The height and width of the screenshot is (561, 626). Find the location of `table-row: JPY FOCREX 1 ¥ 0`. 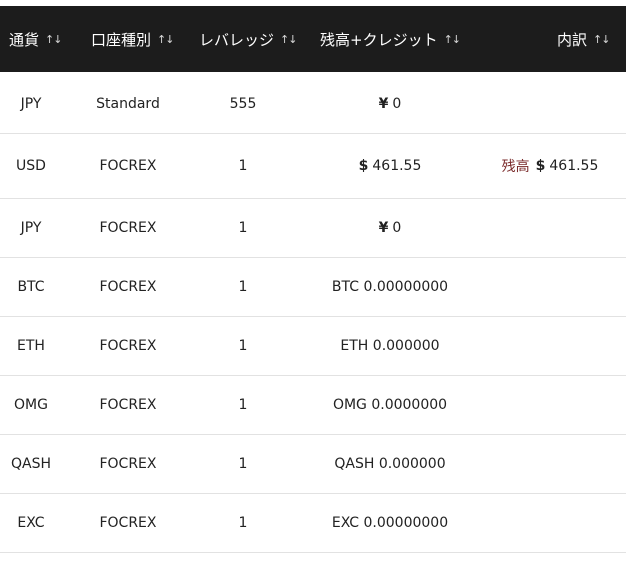

table-row: JPY FOCREX 1 ¥ 0 is located at coordinates (313, 228).